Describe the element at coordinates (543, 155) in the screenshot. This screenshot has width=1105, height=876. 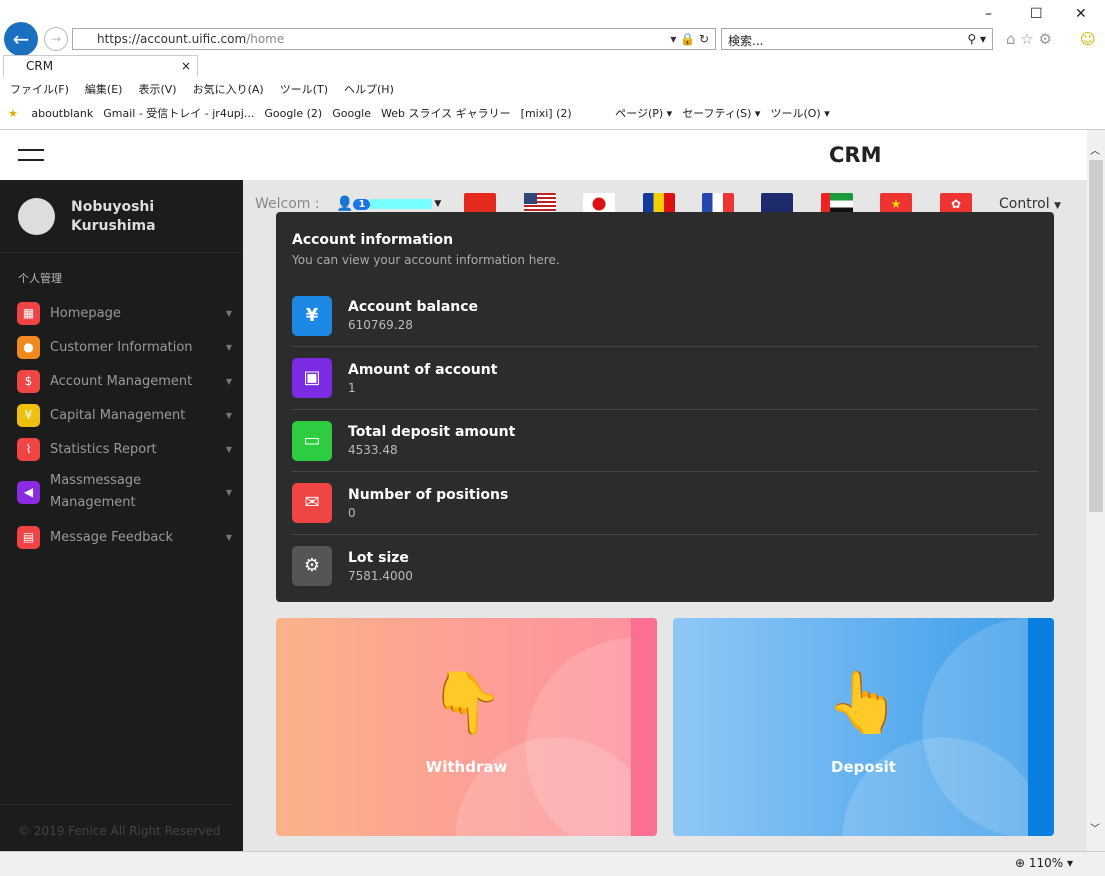
I see `page-header` at that location.